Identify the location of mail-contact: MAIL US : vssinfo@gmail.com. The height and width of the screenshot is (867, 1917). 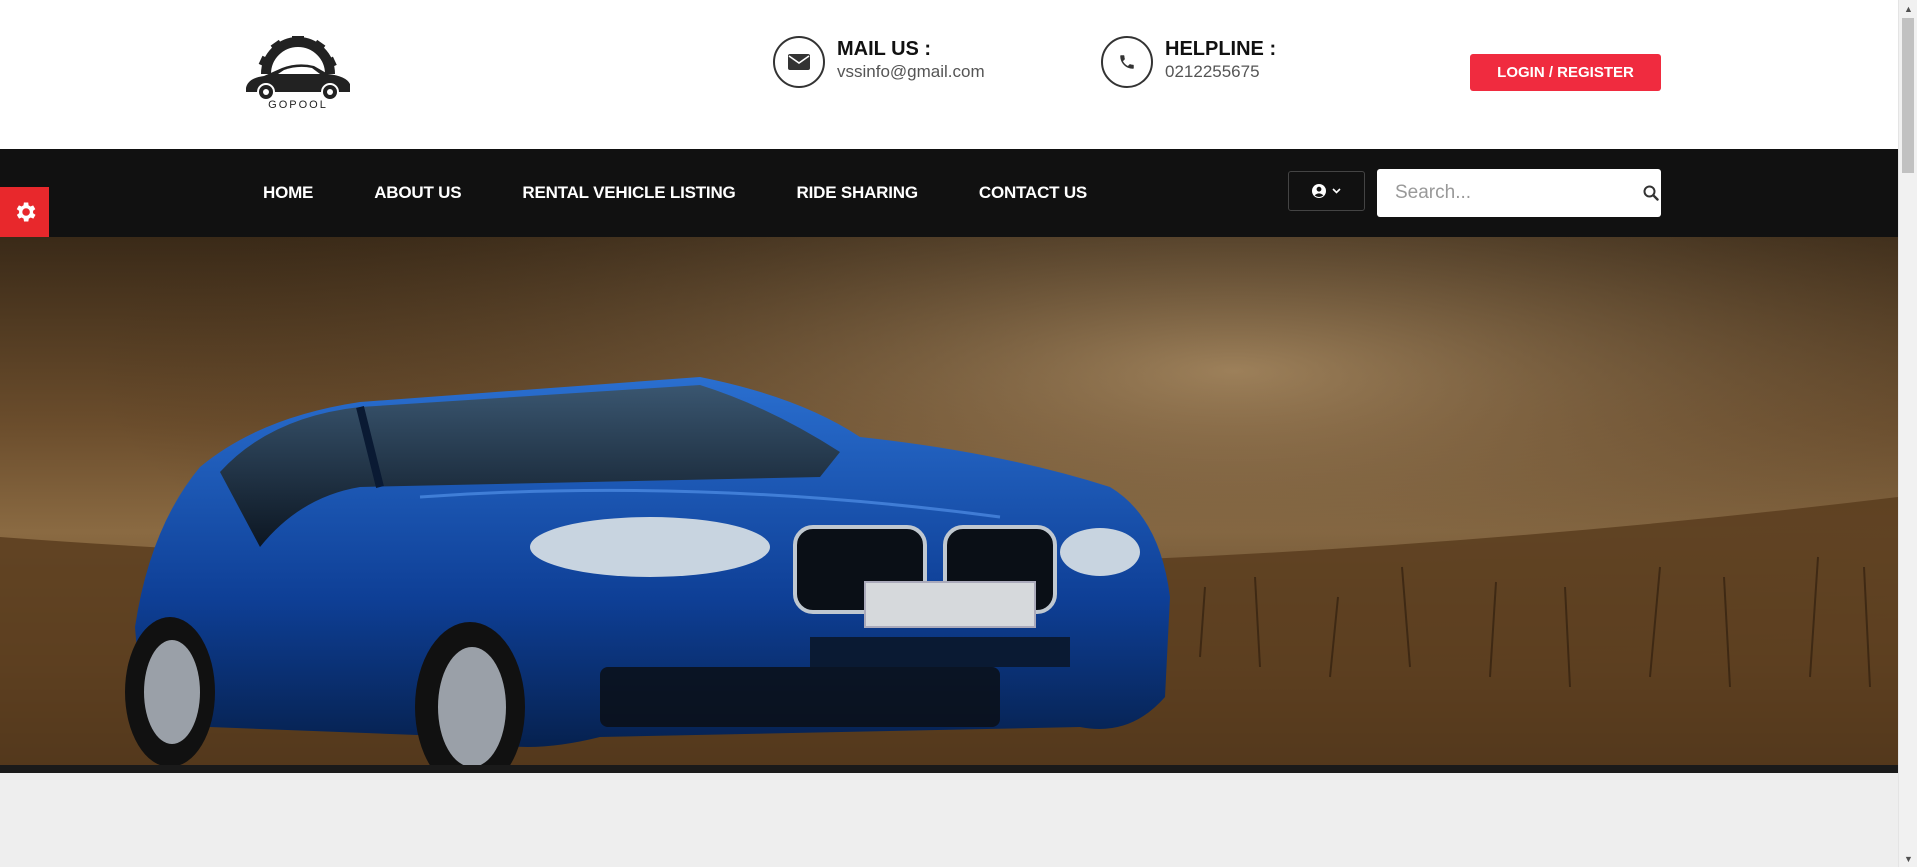
(879, 62).